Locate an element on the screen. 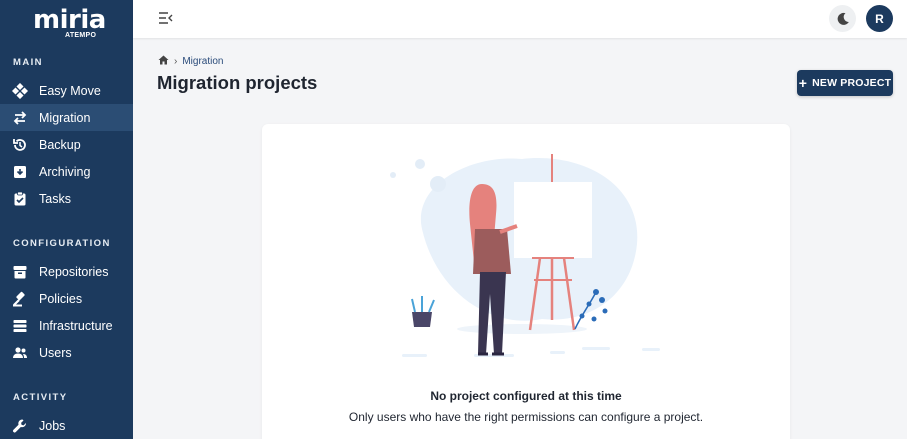 This screenshot has width=907, height=439. migration-icon is located at coordinates (20, 118).